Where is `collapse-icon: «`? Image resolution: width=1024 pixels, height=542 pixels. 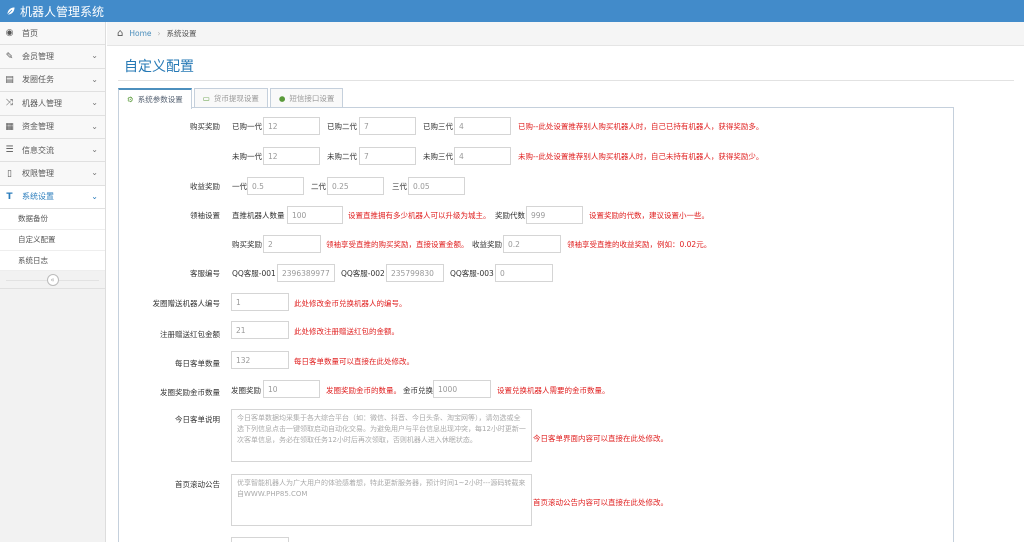
collapse-icon: « is located at coordinates (52, 279).